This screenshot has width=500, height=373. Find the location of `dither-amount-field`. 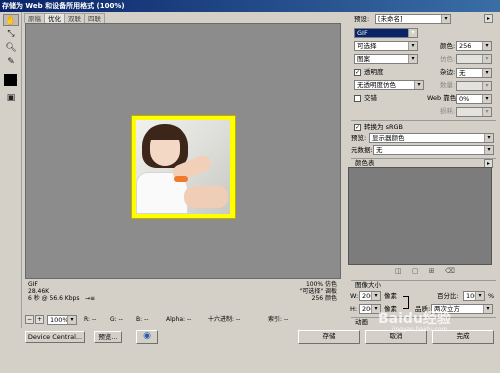

dither-amount-field is located at coordinates (474, 59).